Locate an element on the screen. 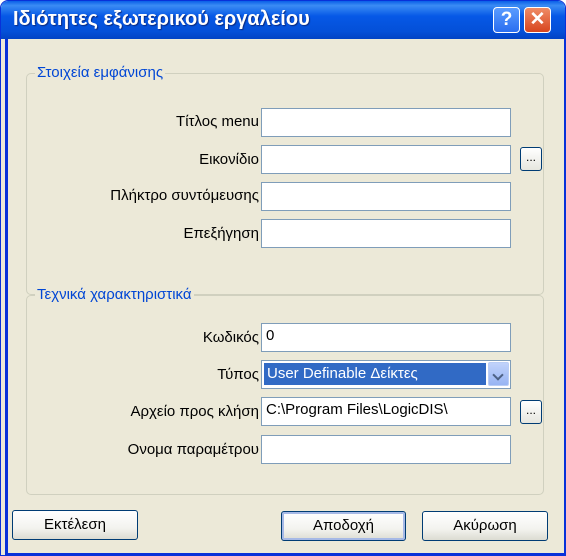  title-bar: Ιδιότητες εξωτερικού εργαλείου ? ✕ is located at coordinates (283, 20).